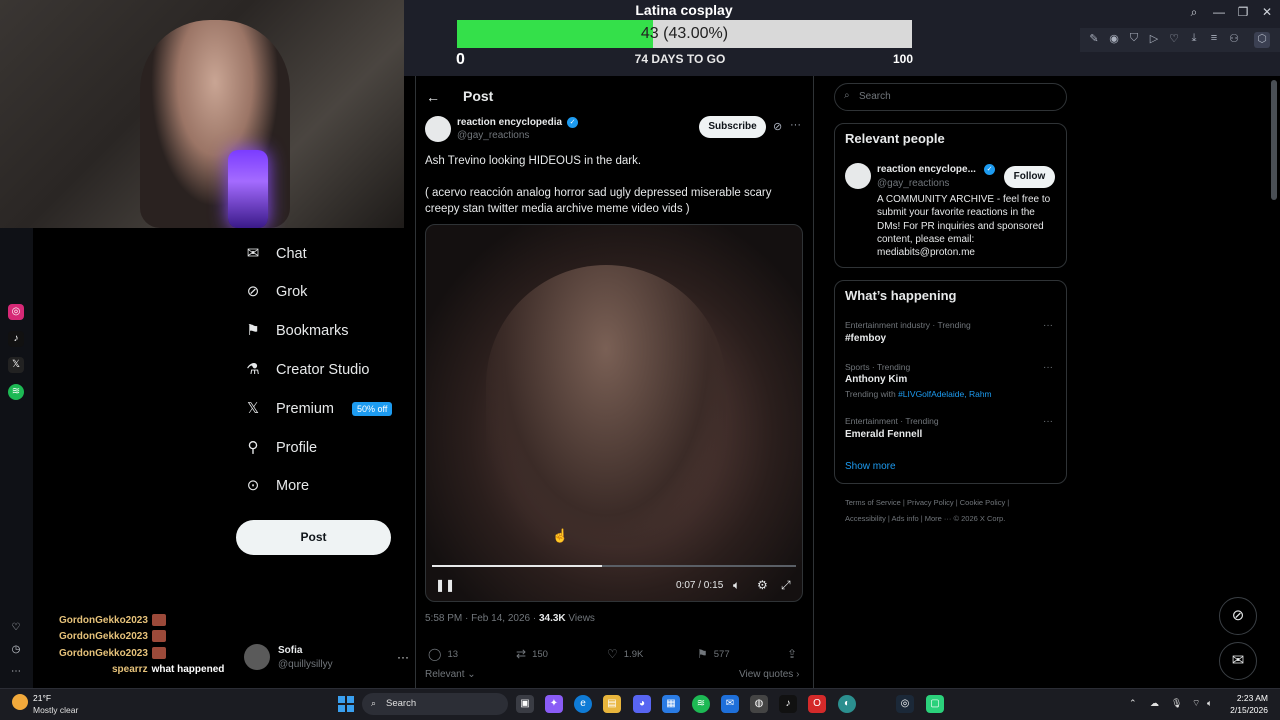 The image size is (1280, 720). I want to click on store-icon: ▦, so click(671, 704).